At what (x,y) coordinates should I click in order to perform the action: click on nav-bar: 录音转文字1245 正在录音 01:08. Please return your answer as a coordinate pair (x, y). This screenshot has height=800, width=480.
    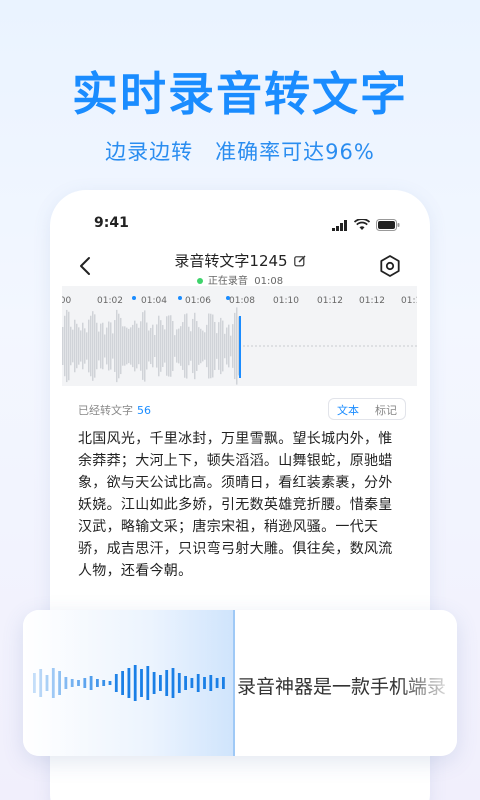
    Looking at the image, I should click on (240, 269).